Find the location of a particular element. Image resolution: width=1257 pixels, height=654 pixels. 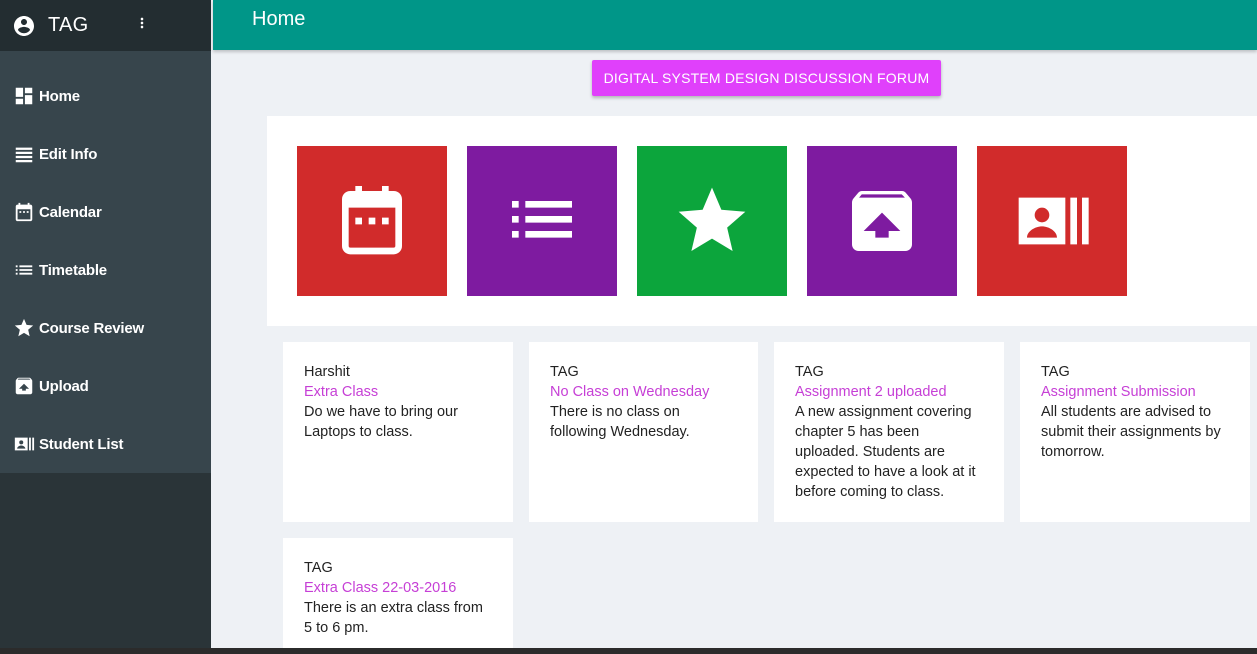

sidebar-item-label: Student List is located at coordinates (81, 444).